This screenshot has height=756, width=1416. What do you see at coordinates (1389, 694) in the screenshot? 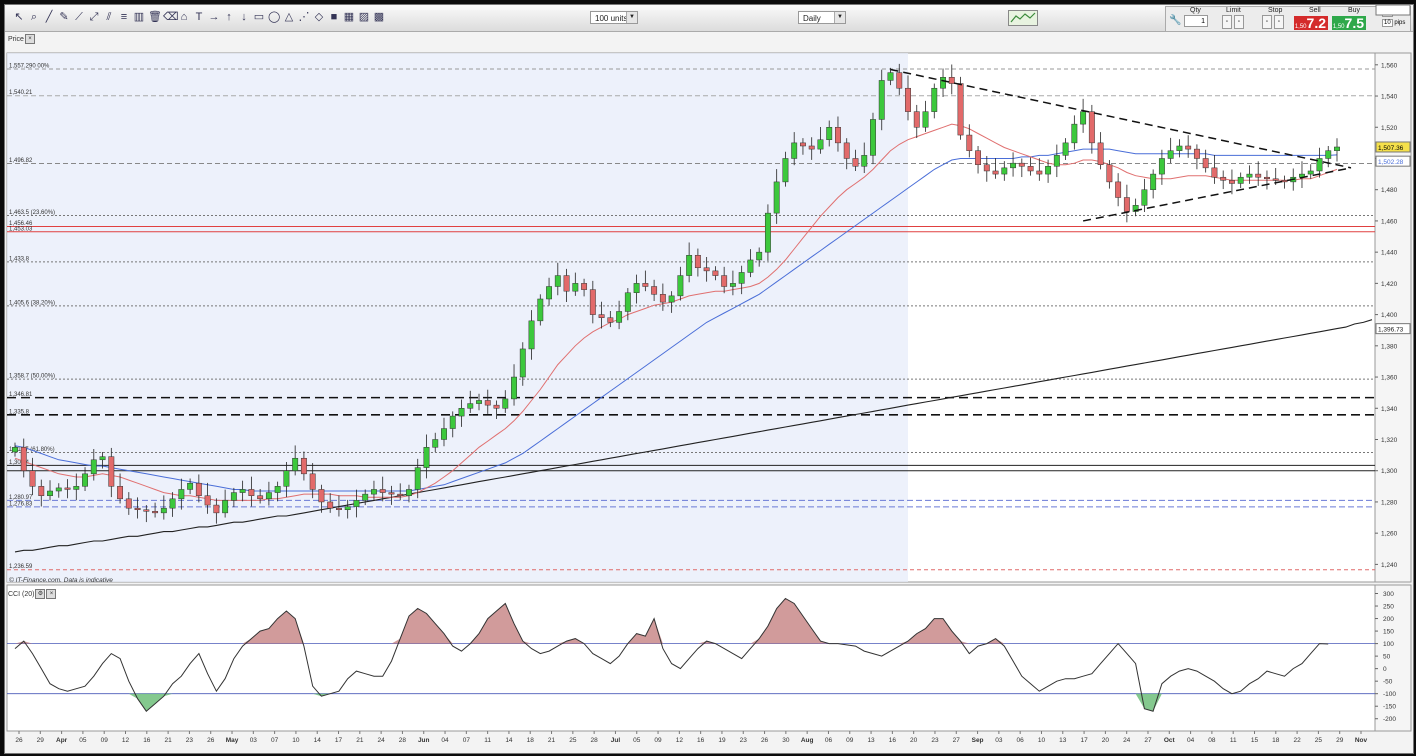
I see `cci-tick-label: -100` at bounding box center [1389, 694].